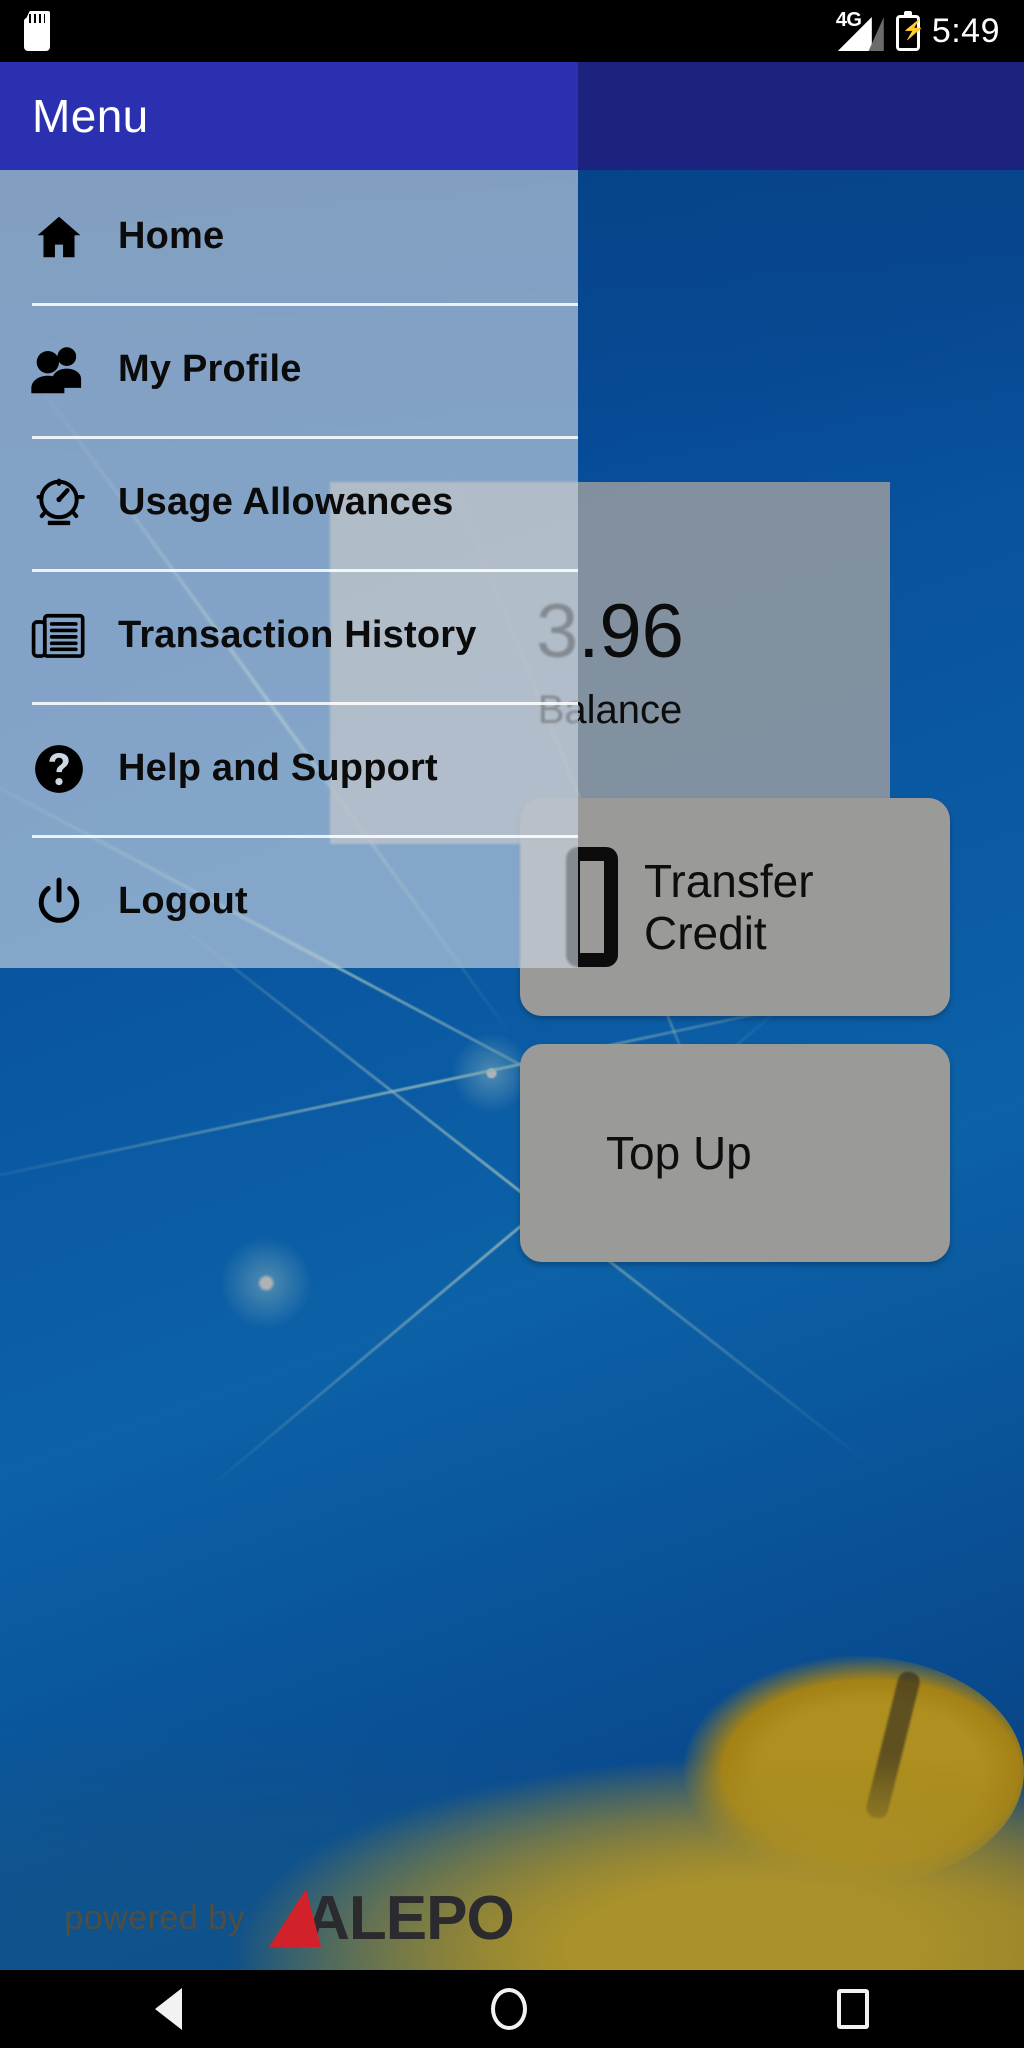  Describe the element at coordinates (90, 116) in the screenshot. I see `drawer-title: Menu` at that location.